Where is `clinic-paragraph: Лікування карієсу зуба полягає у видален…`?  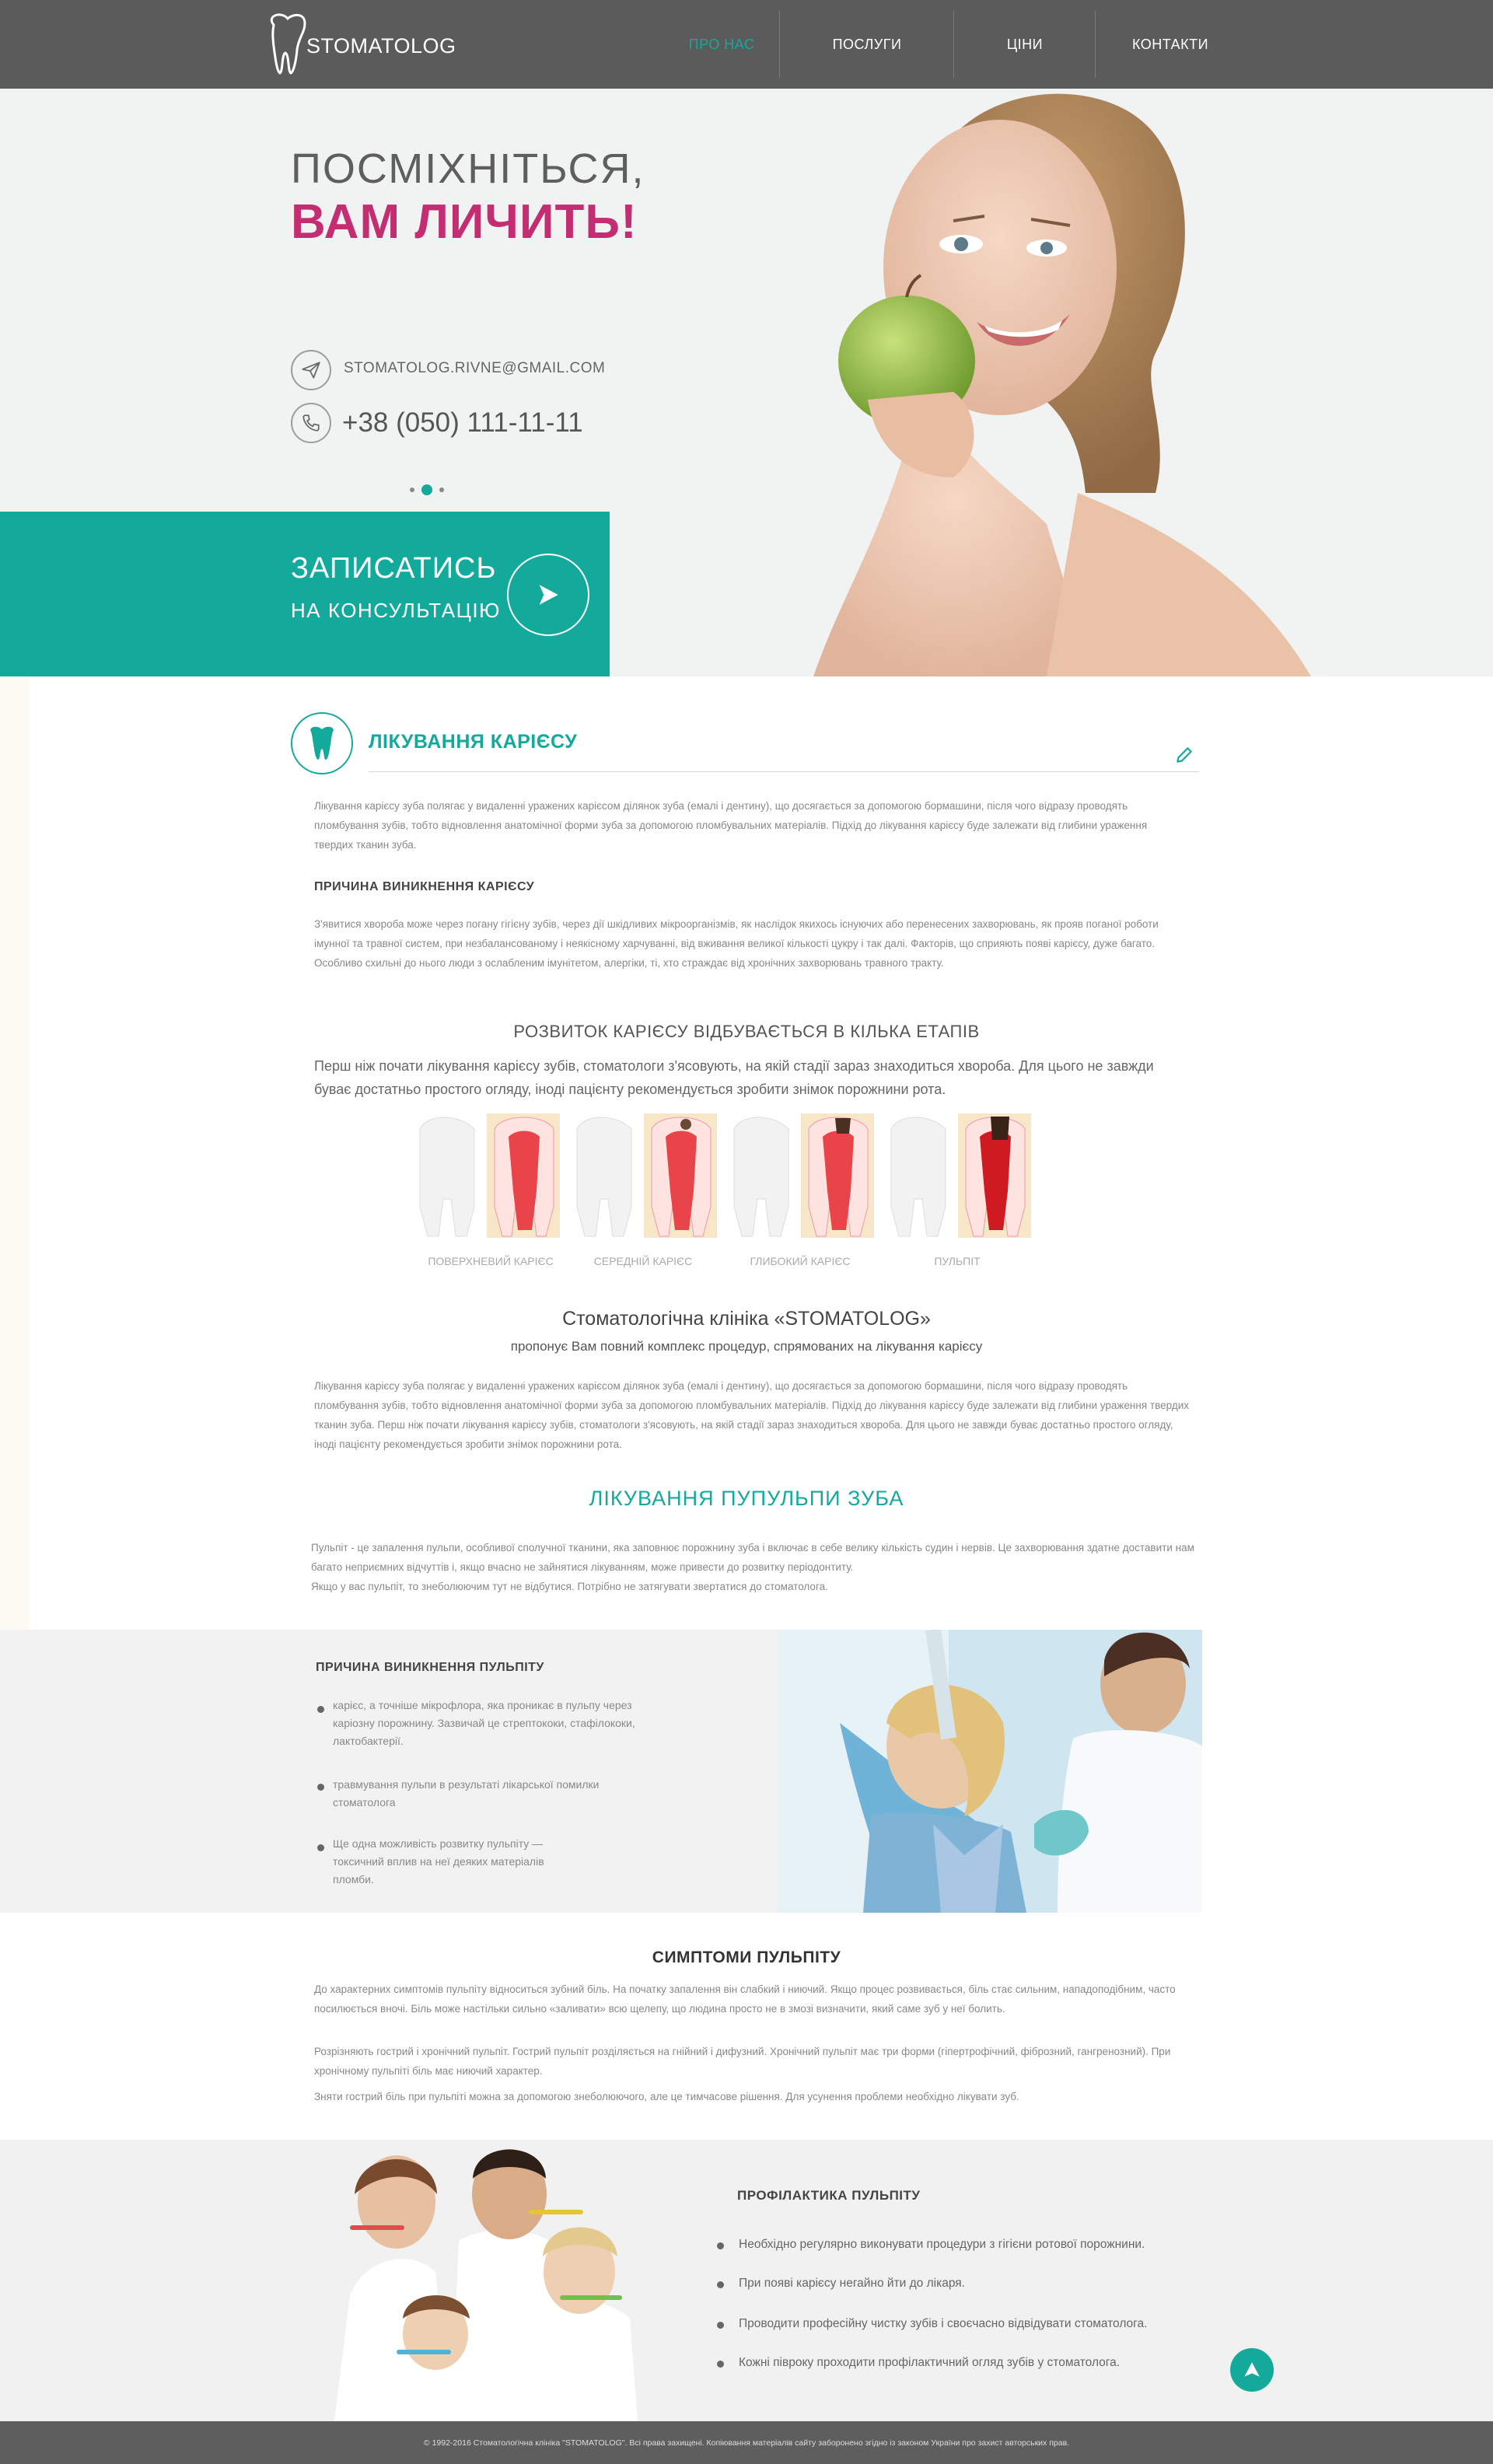
clinic-paragraph: Лікування карієсу зуба полягає у видален… is located at coordinates (751, 1415).